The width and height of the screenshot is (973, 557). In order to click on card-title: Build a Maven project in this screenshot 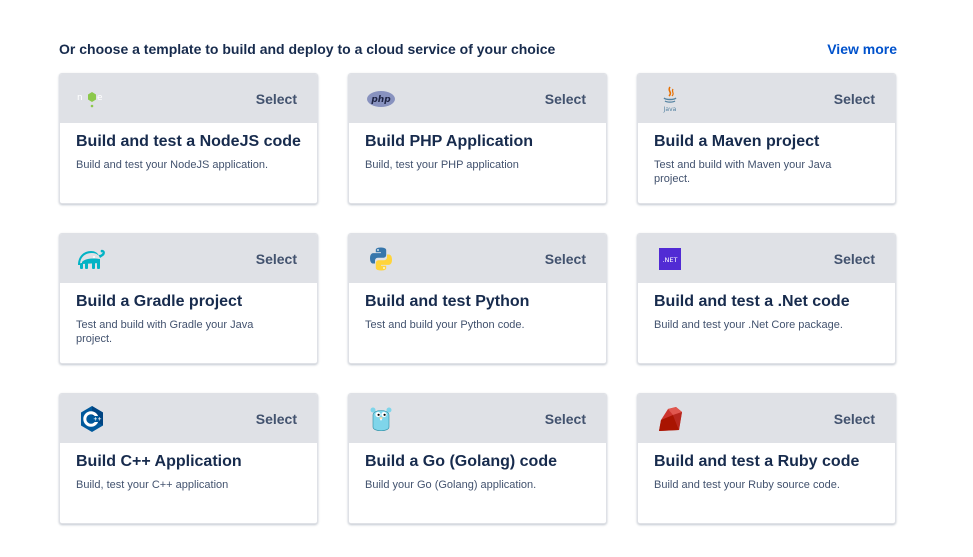, I will do `click(737, 141)`.